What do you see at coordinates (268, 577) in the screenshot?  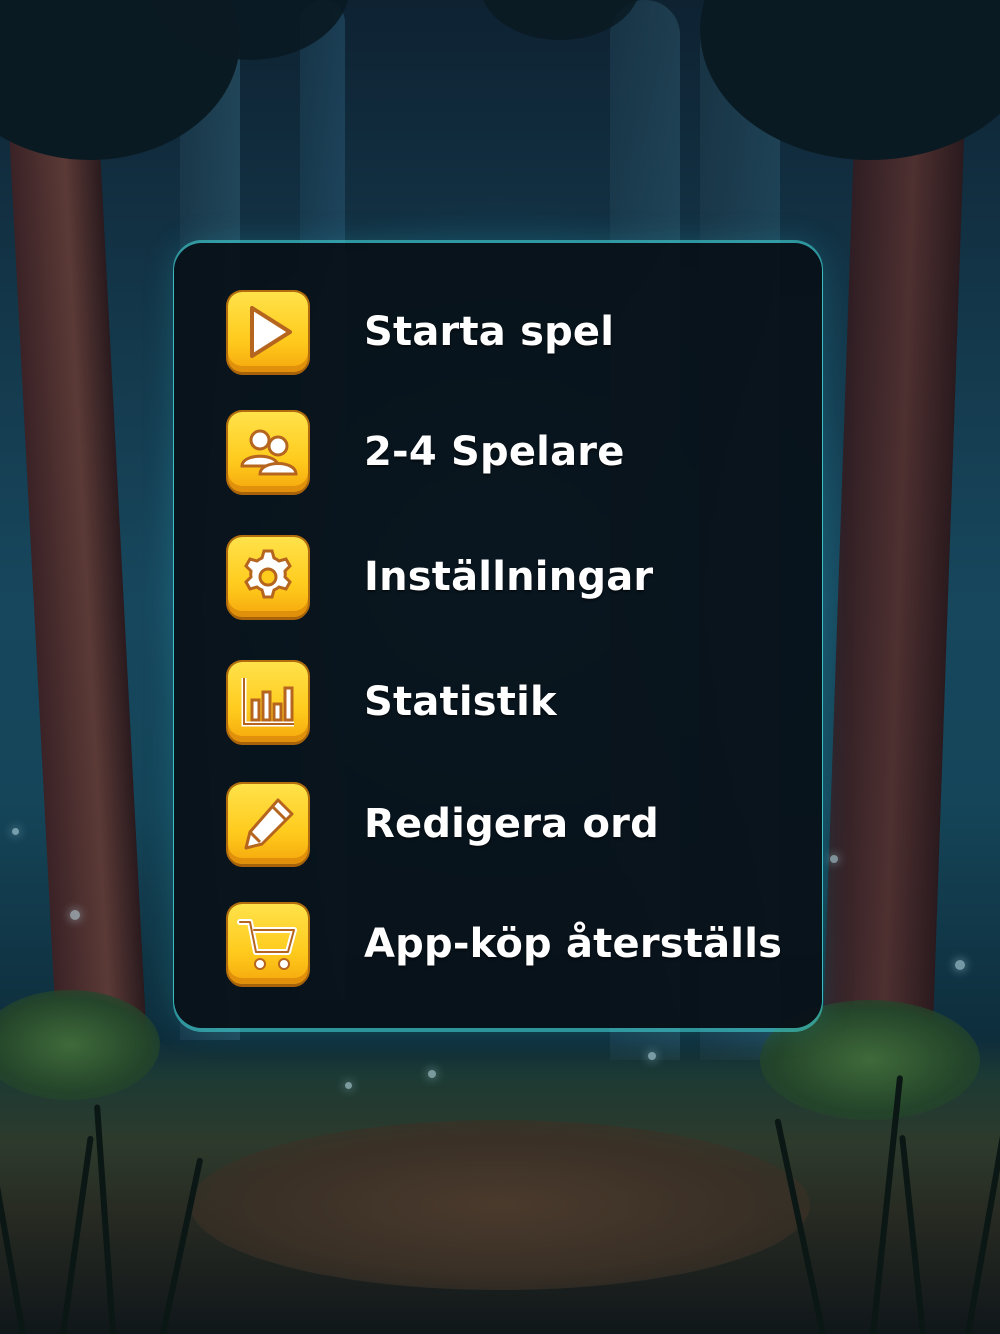 I see `gear-icon` at bounding box center [268, 577].